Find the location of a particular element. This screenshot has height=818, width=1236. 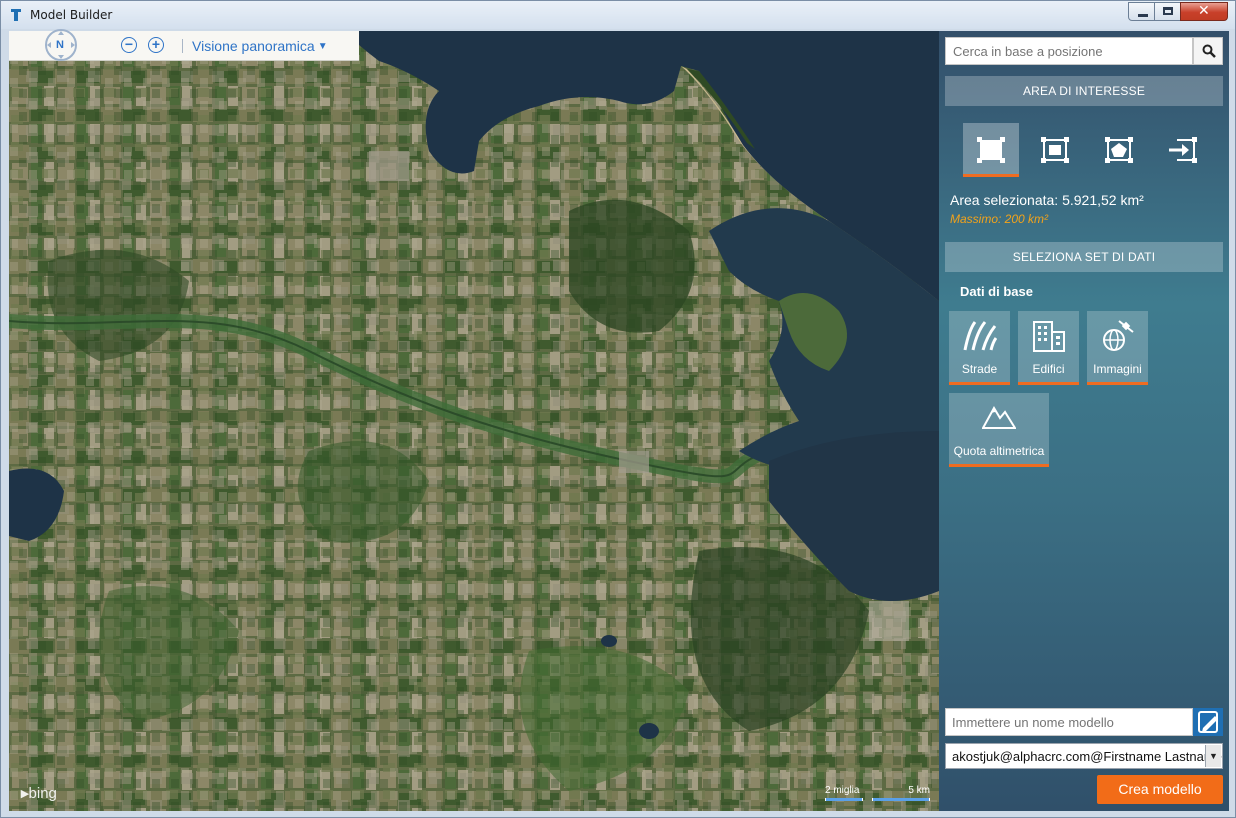

scale-km-bar is located at coordinates (901, 799).